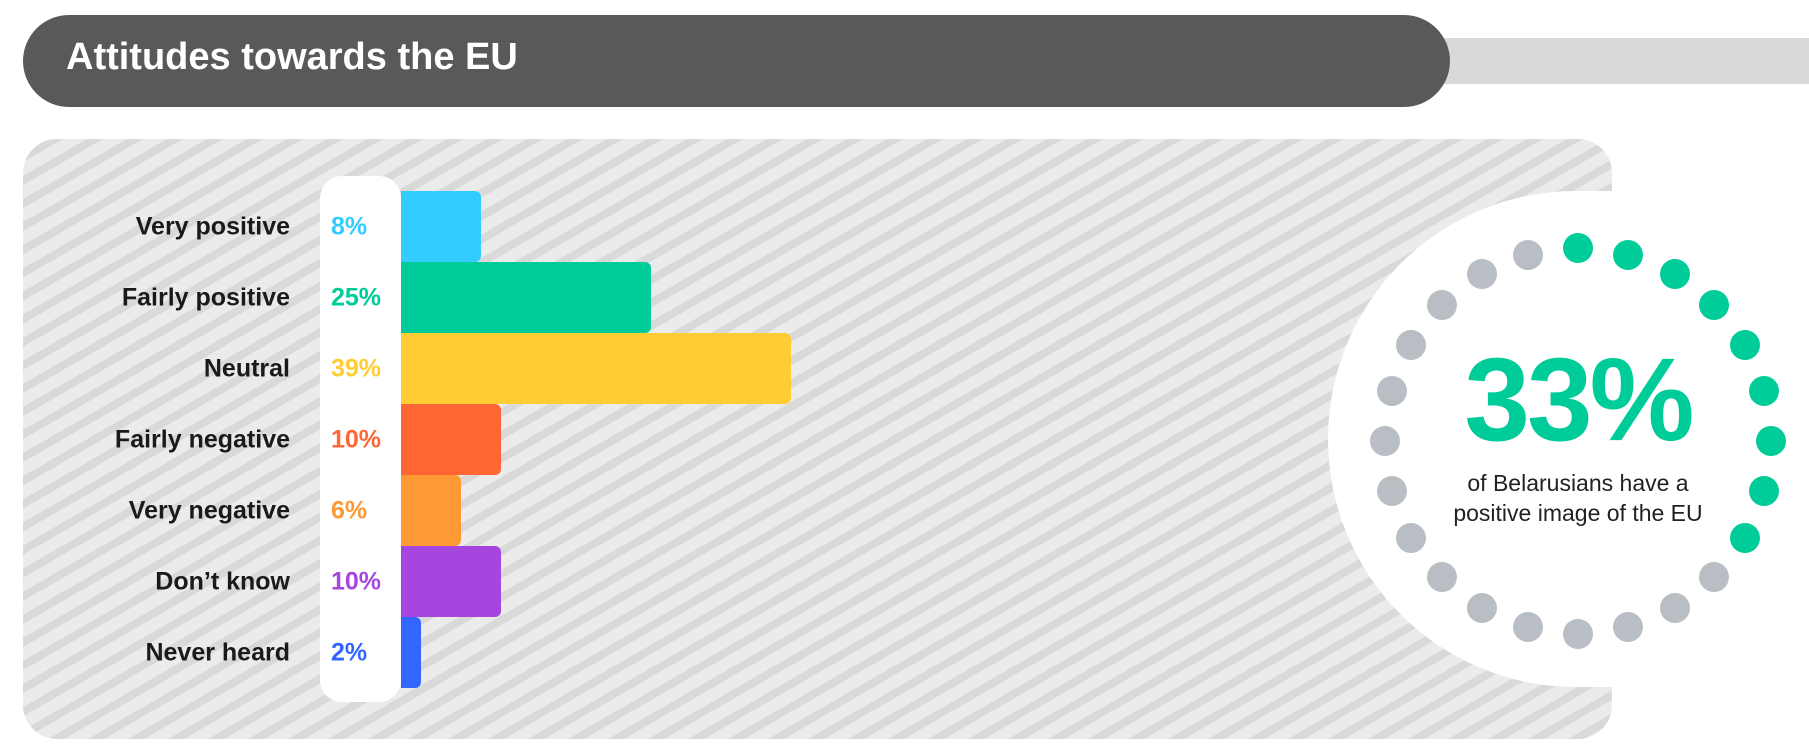  What do you see at coordinates (1578, 513) in the screenshot?
I see `caption-line-2: positive image of the EU` at bounding box center [1578, 513].